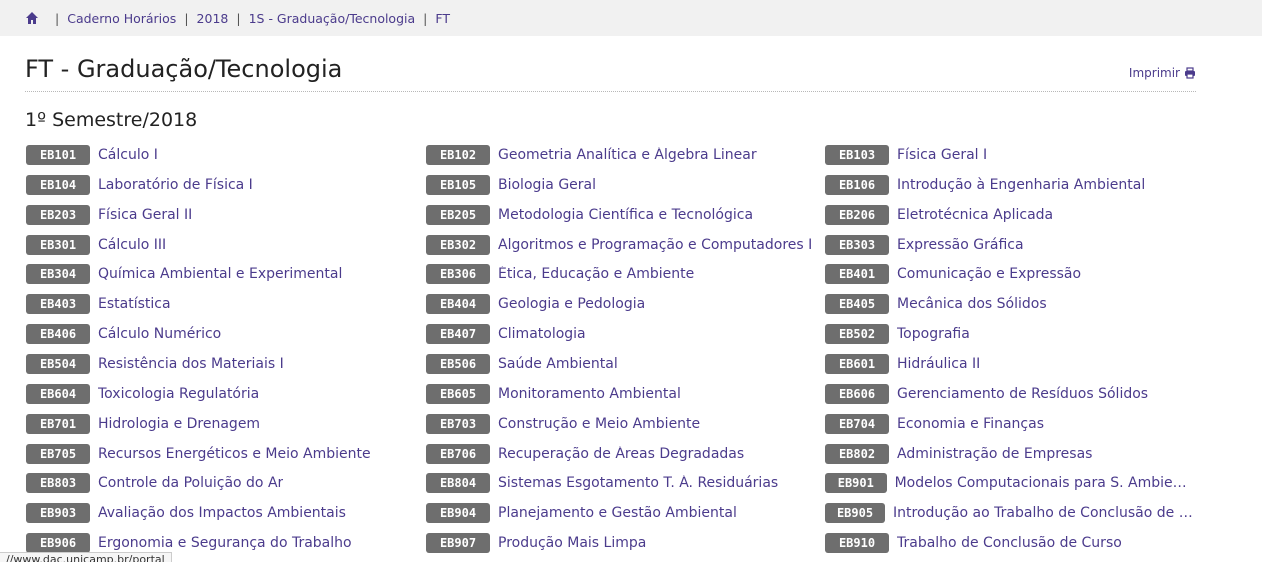 Image resolution: width=1262 pixels, height=562 pixels. I want to click on course-name-link: Administração de Empresas, so click(994, 454).